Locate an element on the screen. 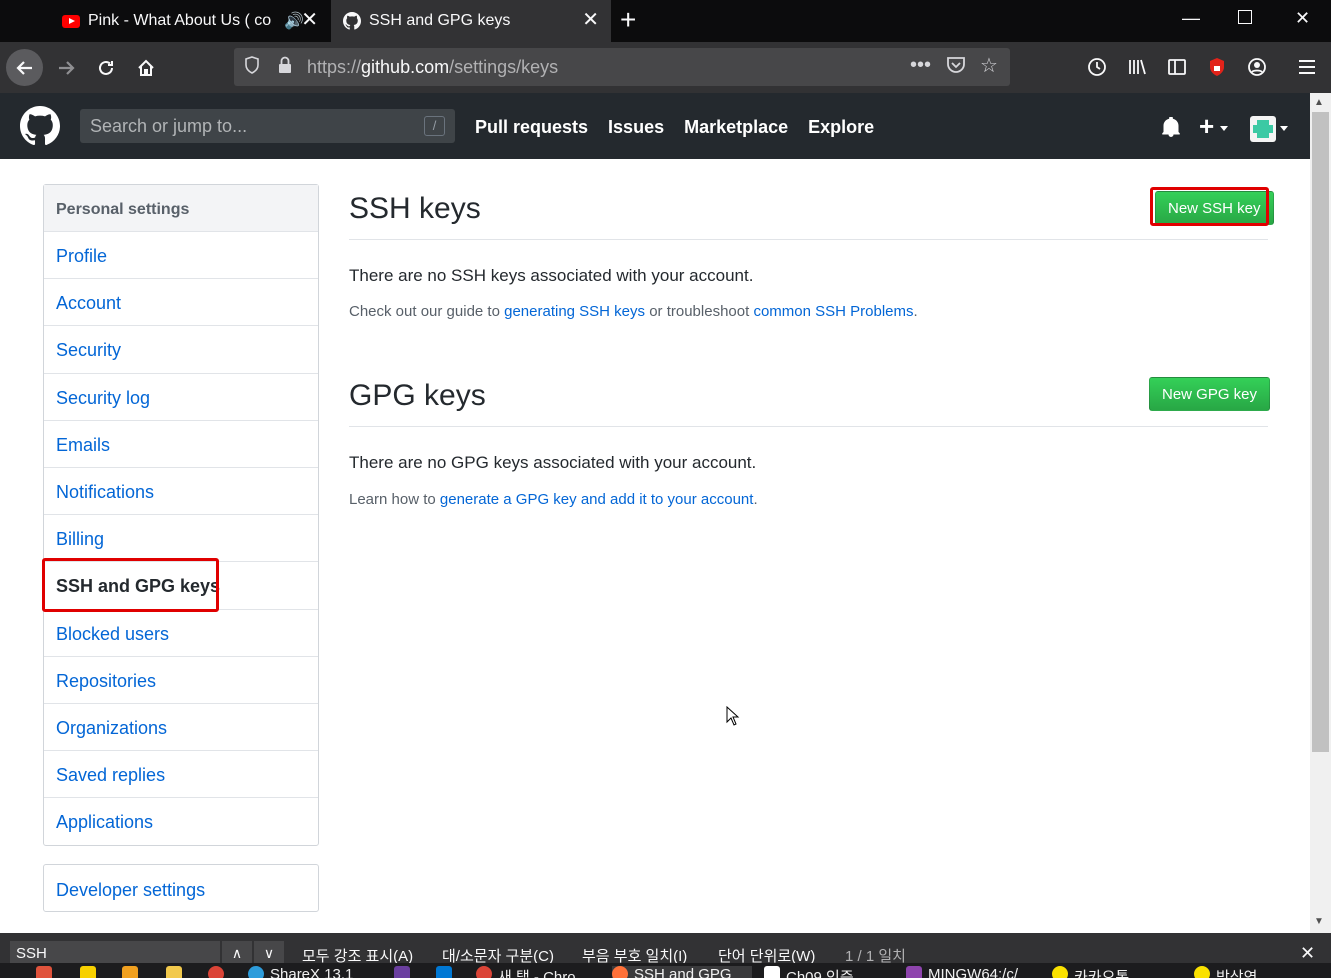  generating-ssh-keys-link: generating SSH keys is located at coordinates (574, 311).